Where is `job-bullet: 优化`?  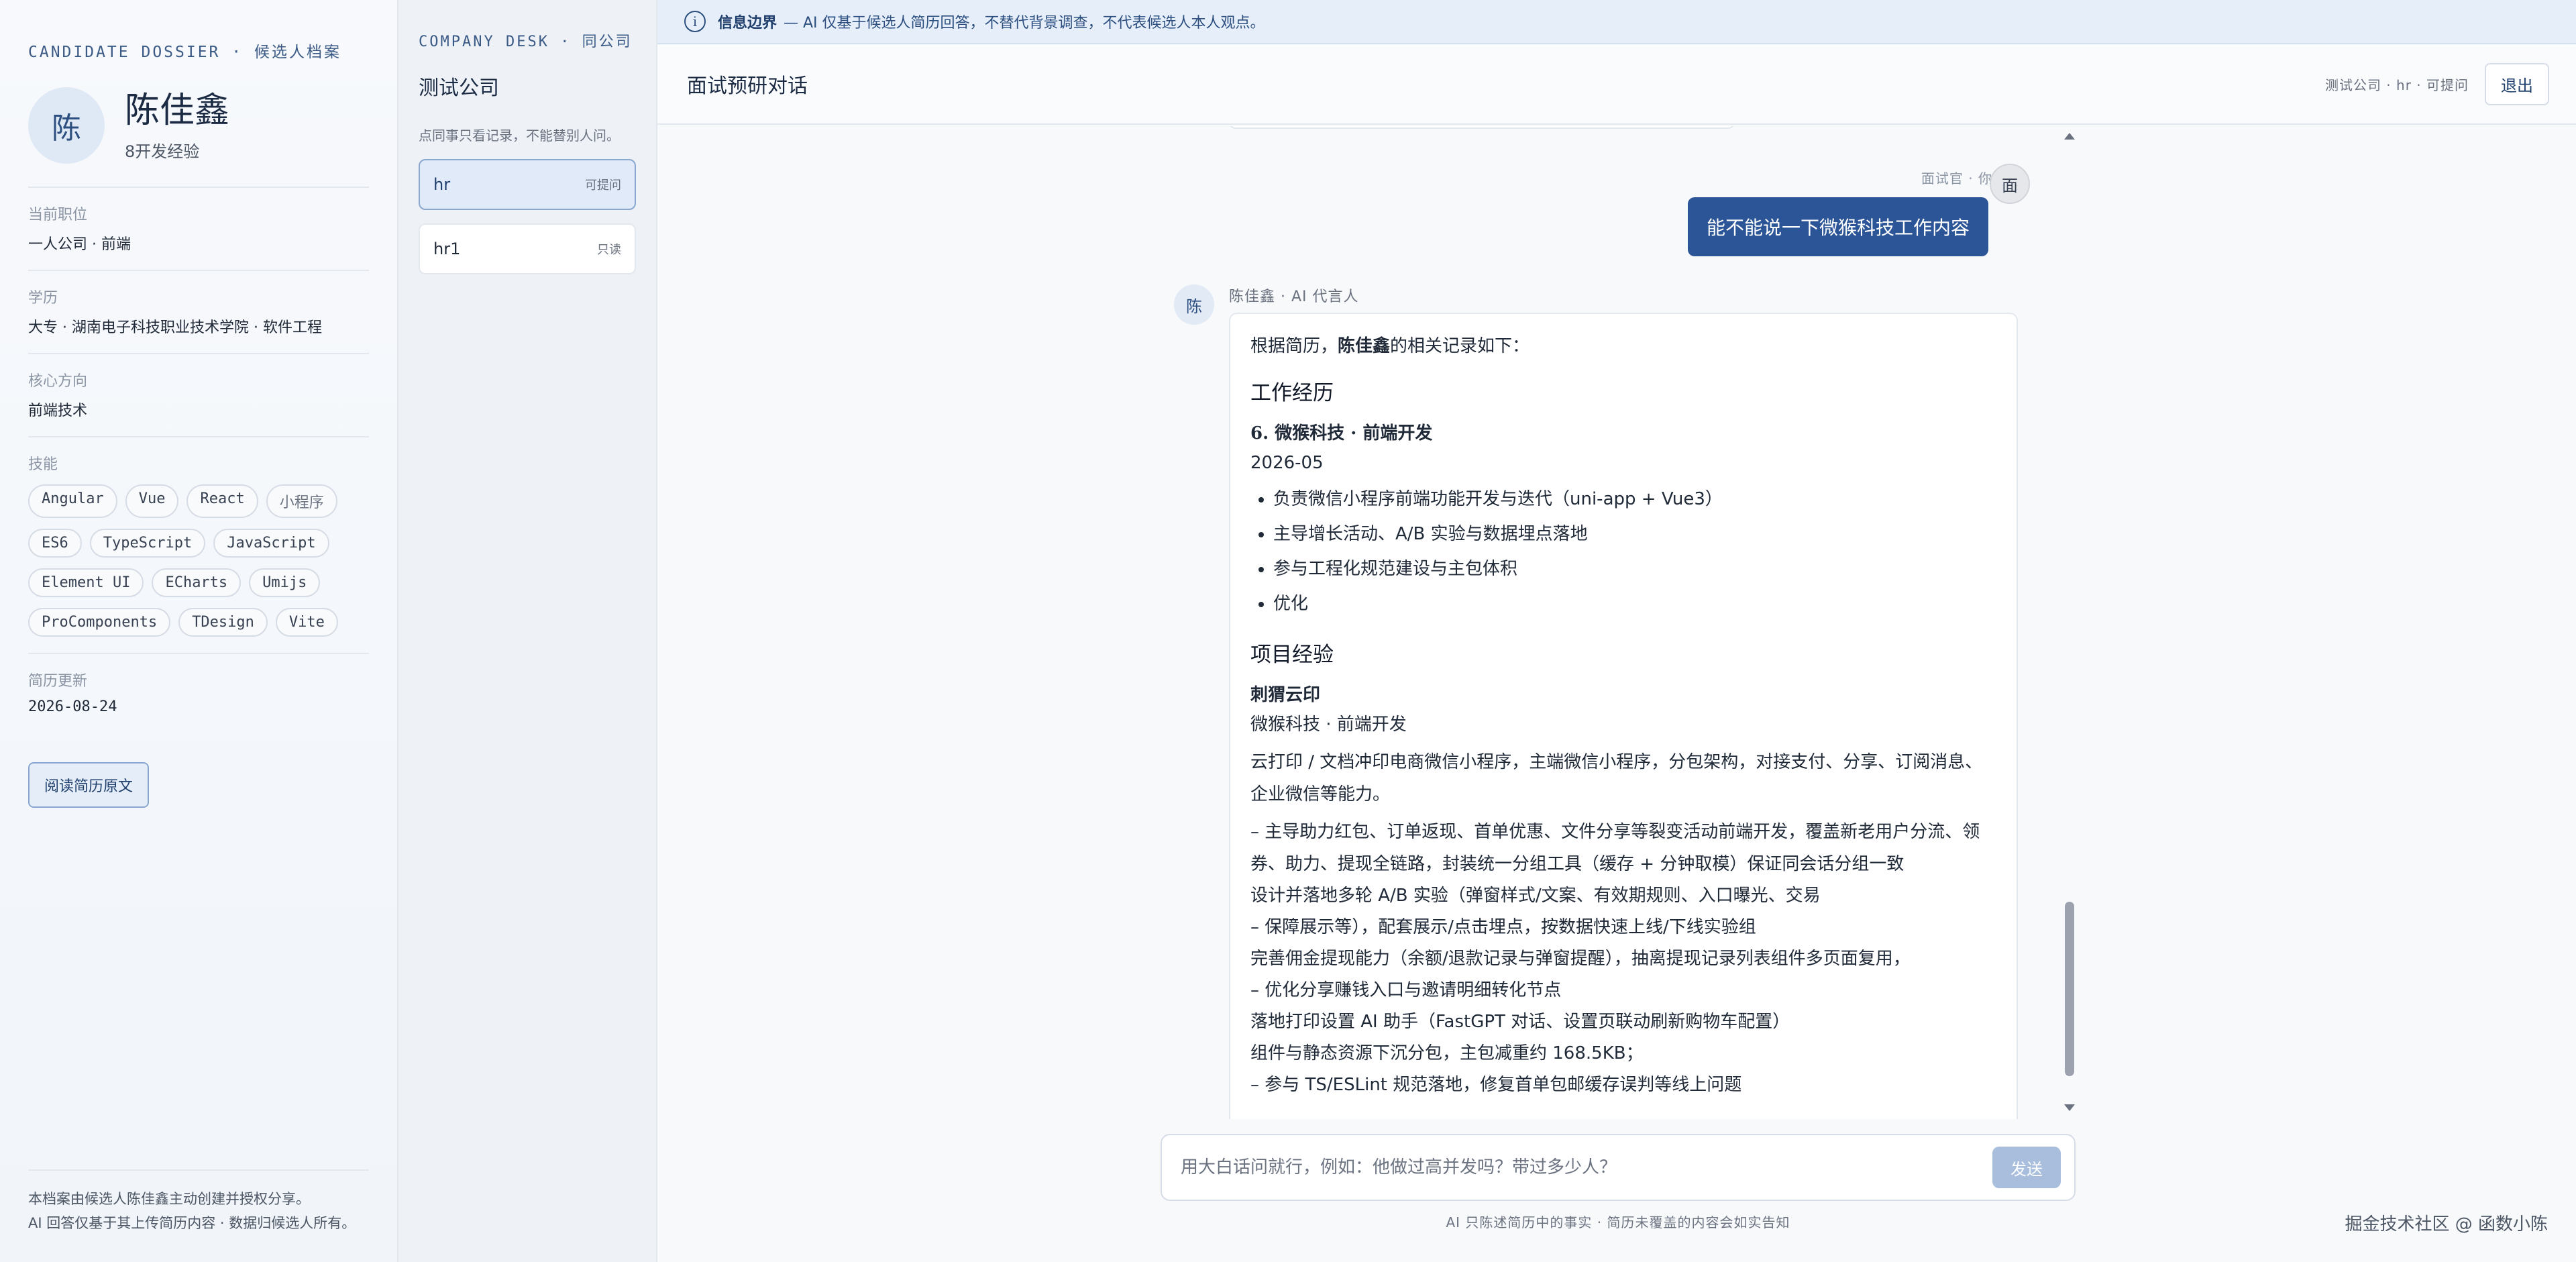 job-bullet: 优化 is located at coordinates (1634, 603).